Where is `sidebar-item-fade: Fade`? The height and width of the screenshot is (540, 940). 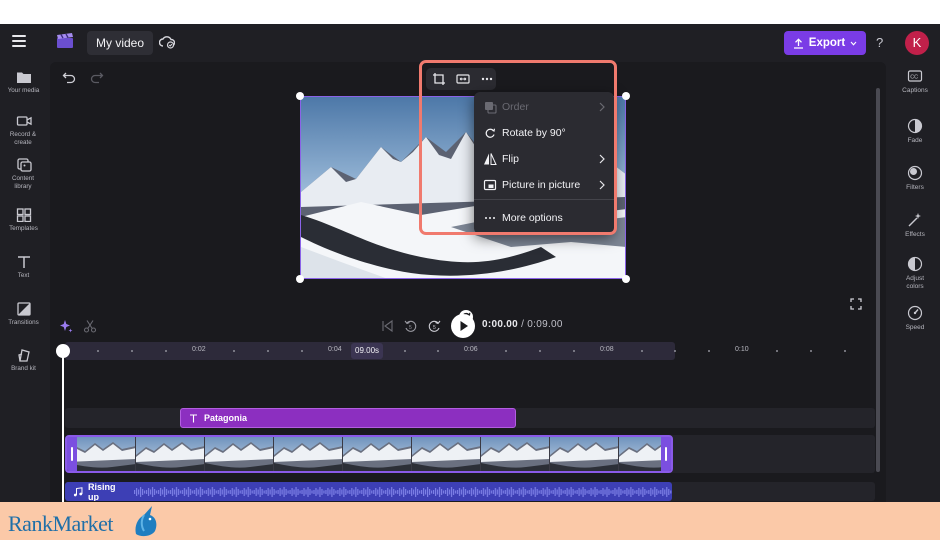 sidebar-item-fade: Fade is located at coordinates (915, 131).